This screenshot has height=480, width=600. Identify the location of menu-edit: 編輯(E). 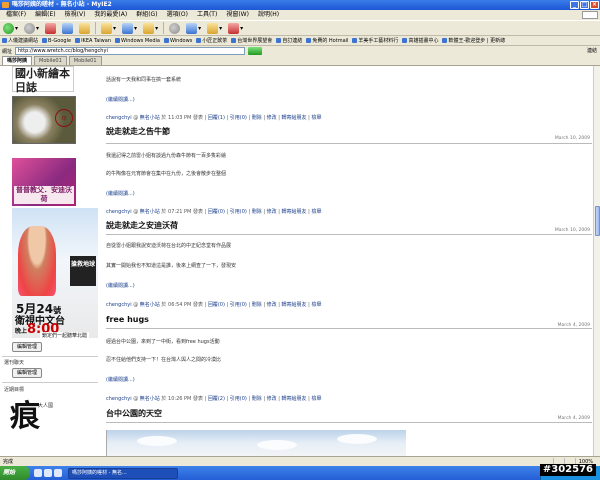
(45, 15).